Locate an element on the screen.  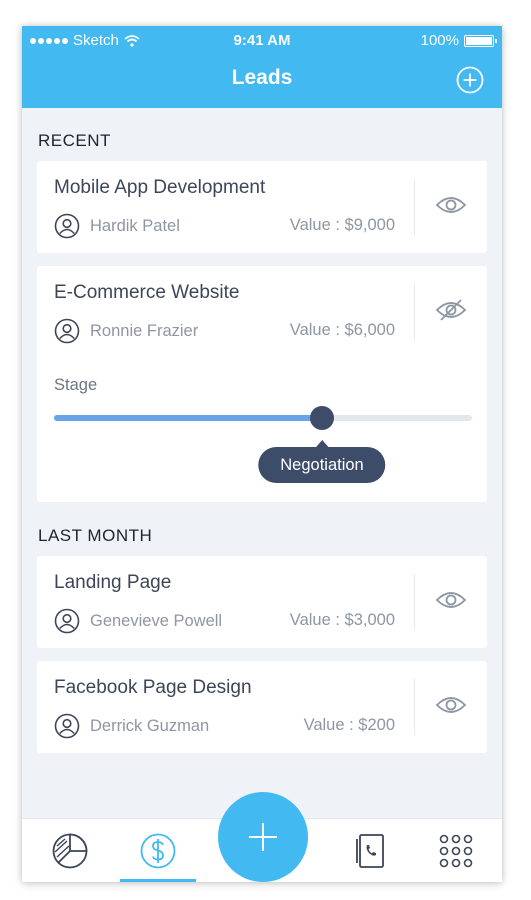
lead-value: Value : $3,000 is located at coordinates (342, 620).